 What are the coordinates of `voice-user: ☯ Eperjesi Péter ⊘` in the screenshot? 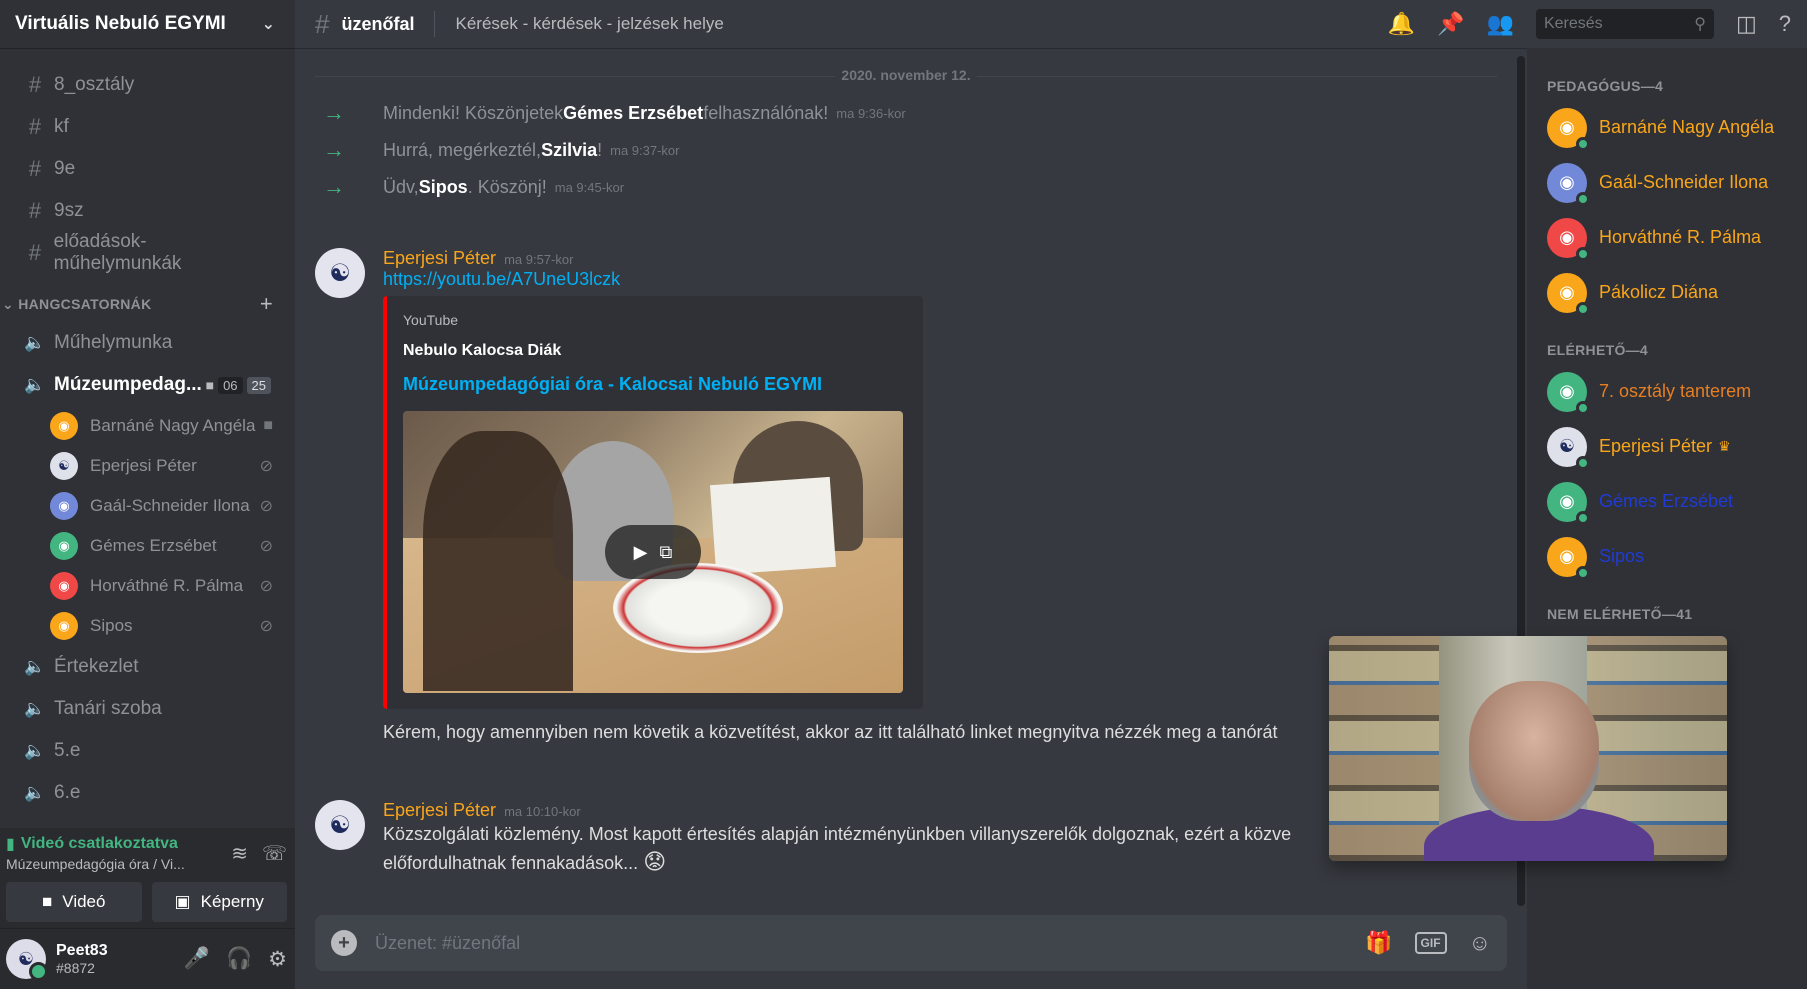 It's located at (147, 466).